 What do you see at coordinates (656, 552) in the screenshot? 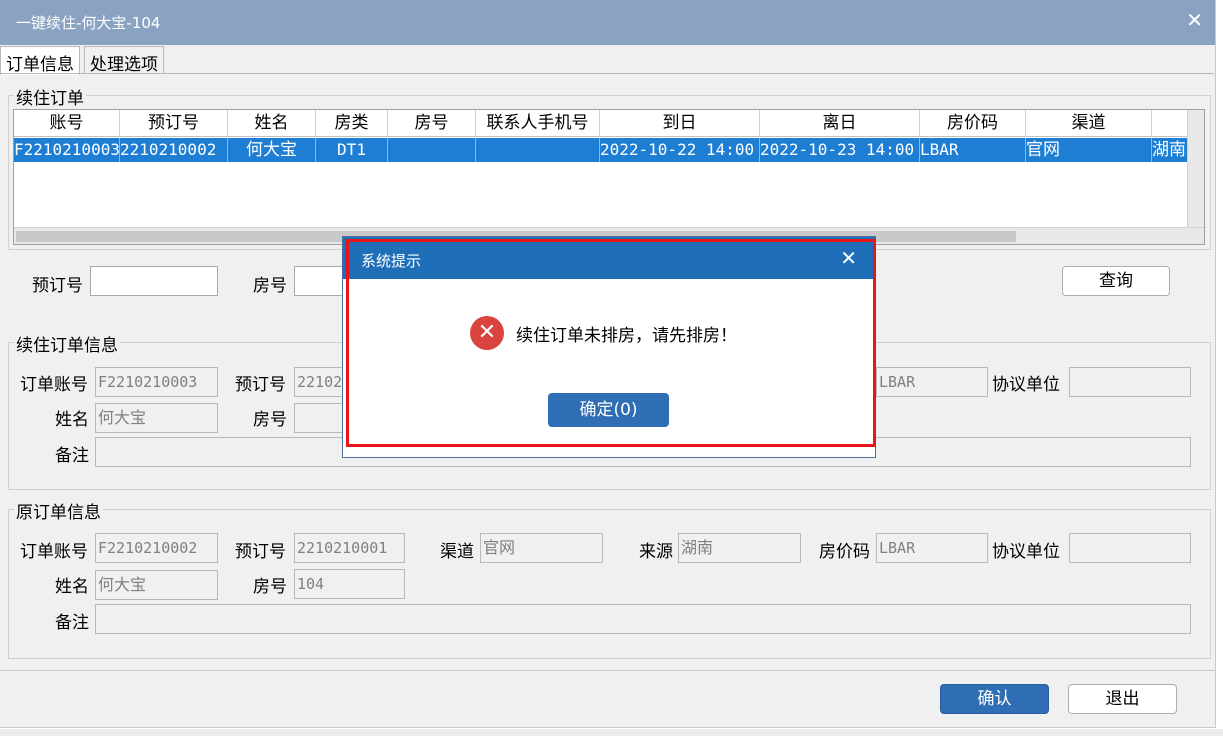
I see `orig-source-label: 来源` at bounding box center [656, 552].